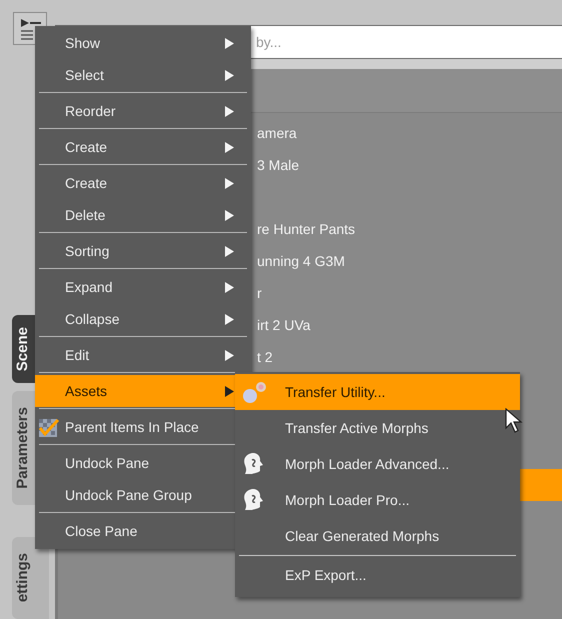 This screenshot has height=619, width=562. Describe the element at coordinates (30, 578) in the screenshot. I see `side-tab: ettings` at that location.